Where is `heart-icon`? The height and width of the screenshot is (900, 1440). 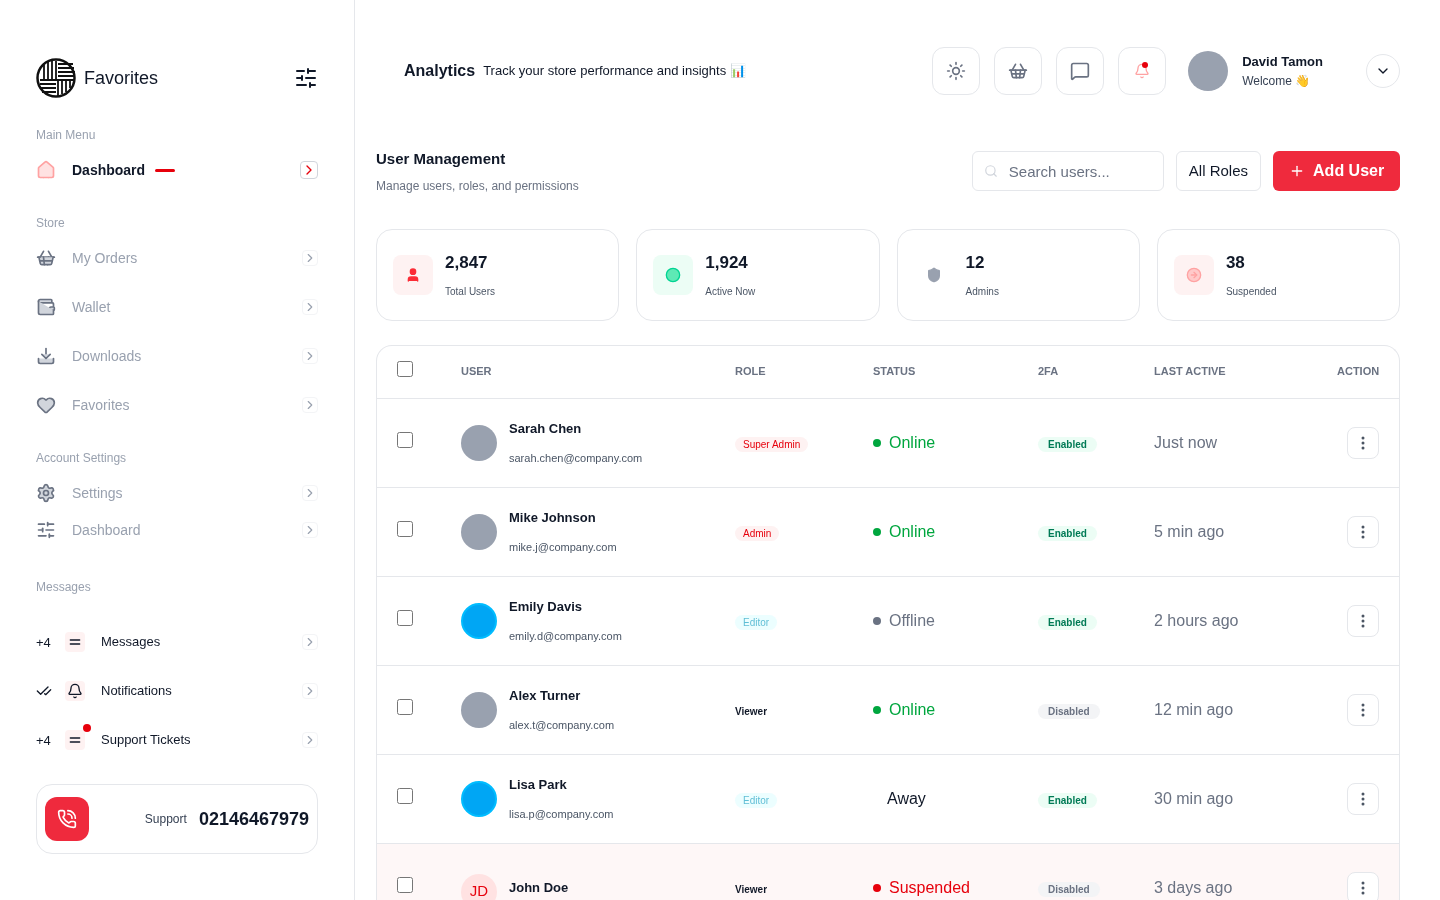
heart-icon is located at coordinates (46, 405).